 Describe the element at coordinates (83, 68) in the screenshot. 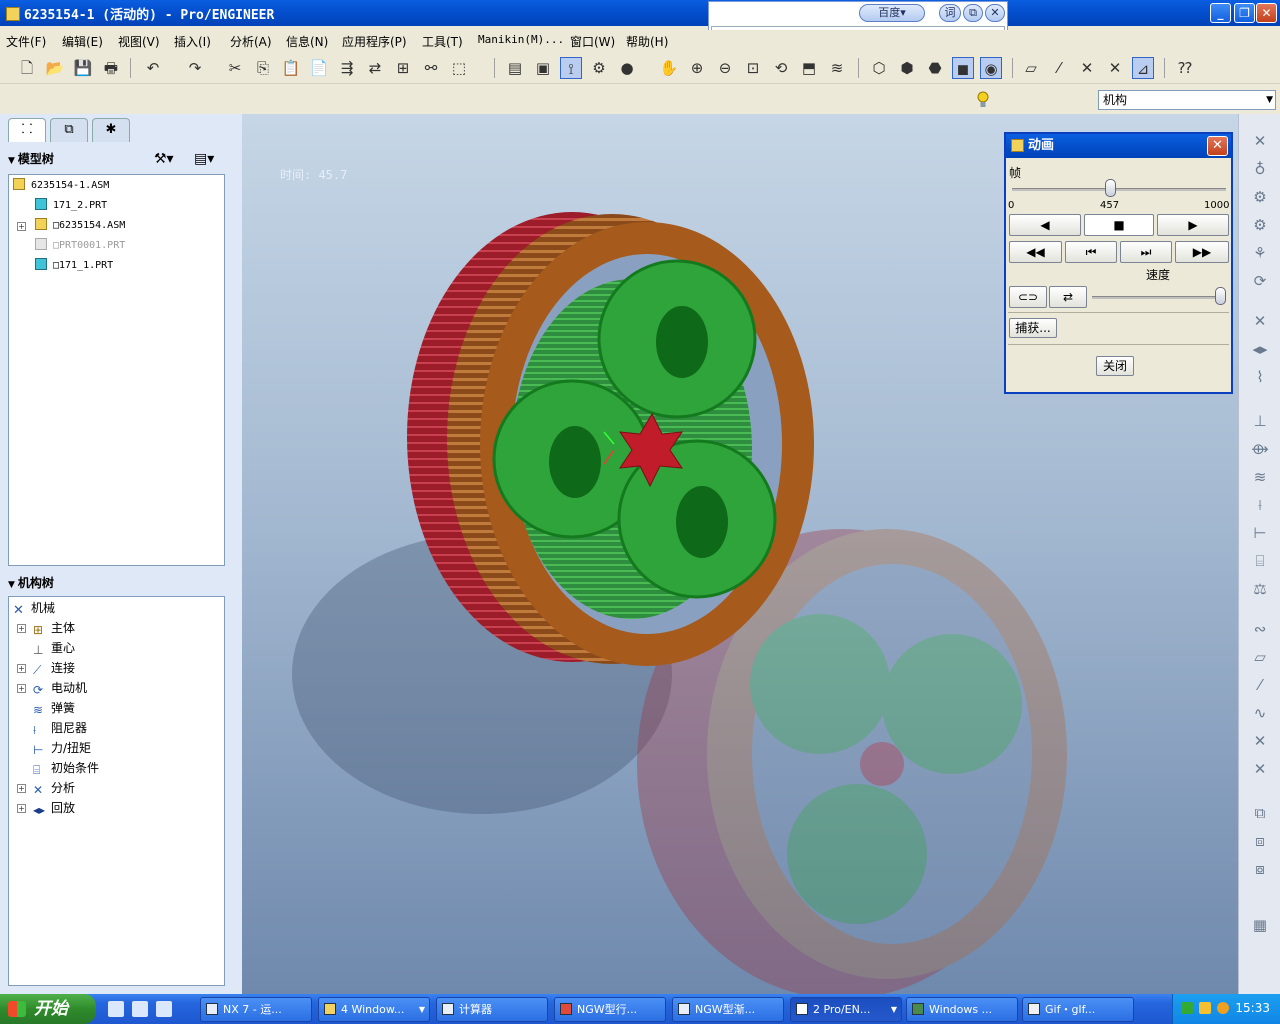

I see `save-icon: 💾` at that location.